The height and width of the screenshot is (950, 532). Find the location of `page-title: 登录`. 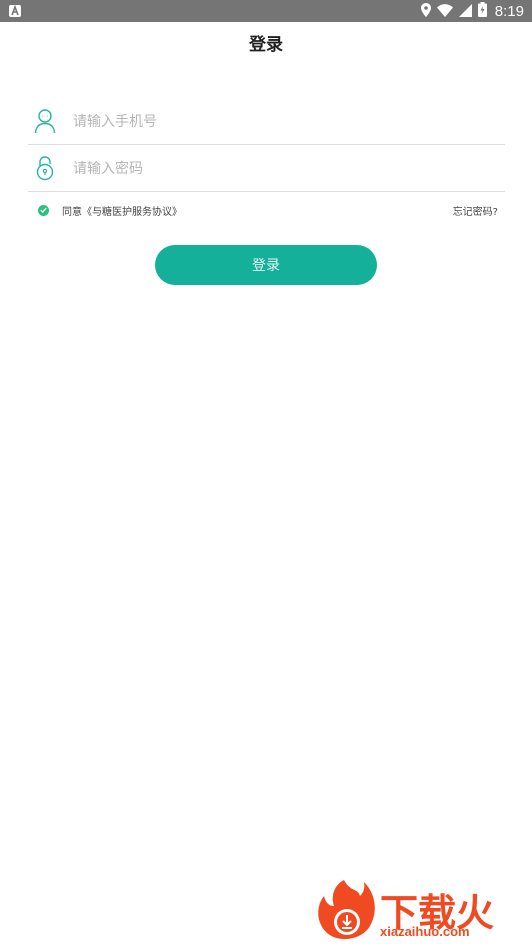

page-title: 登录 is located at coordinates (266, 45).